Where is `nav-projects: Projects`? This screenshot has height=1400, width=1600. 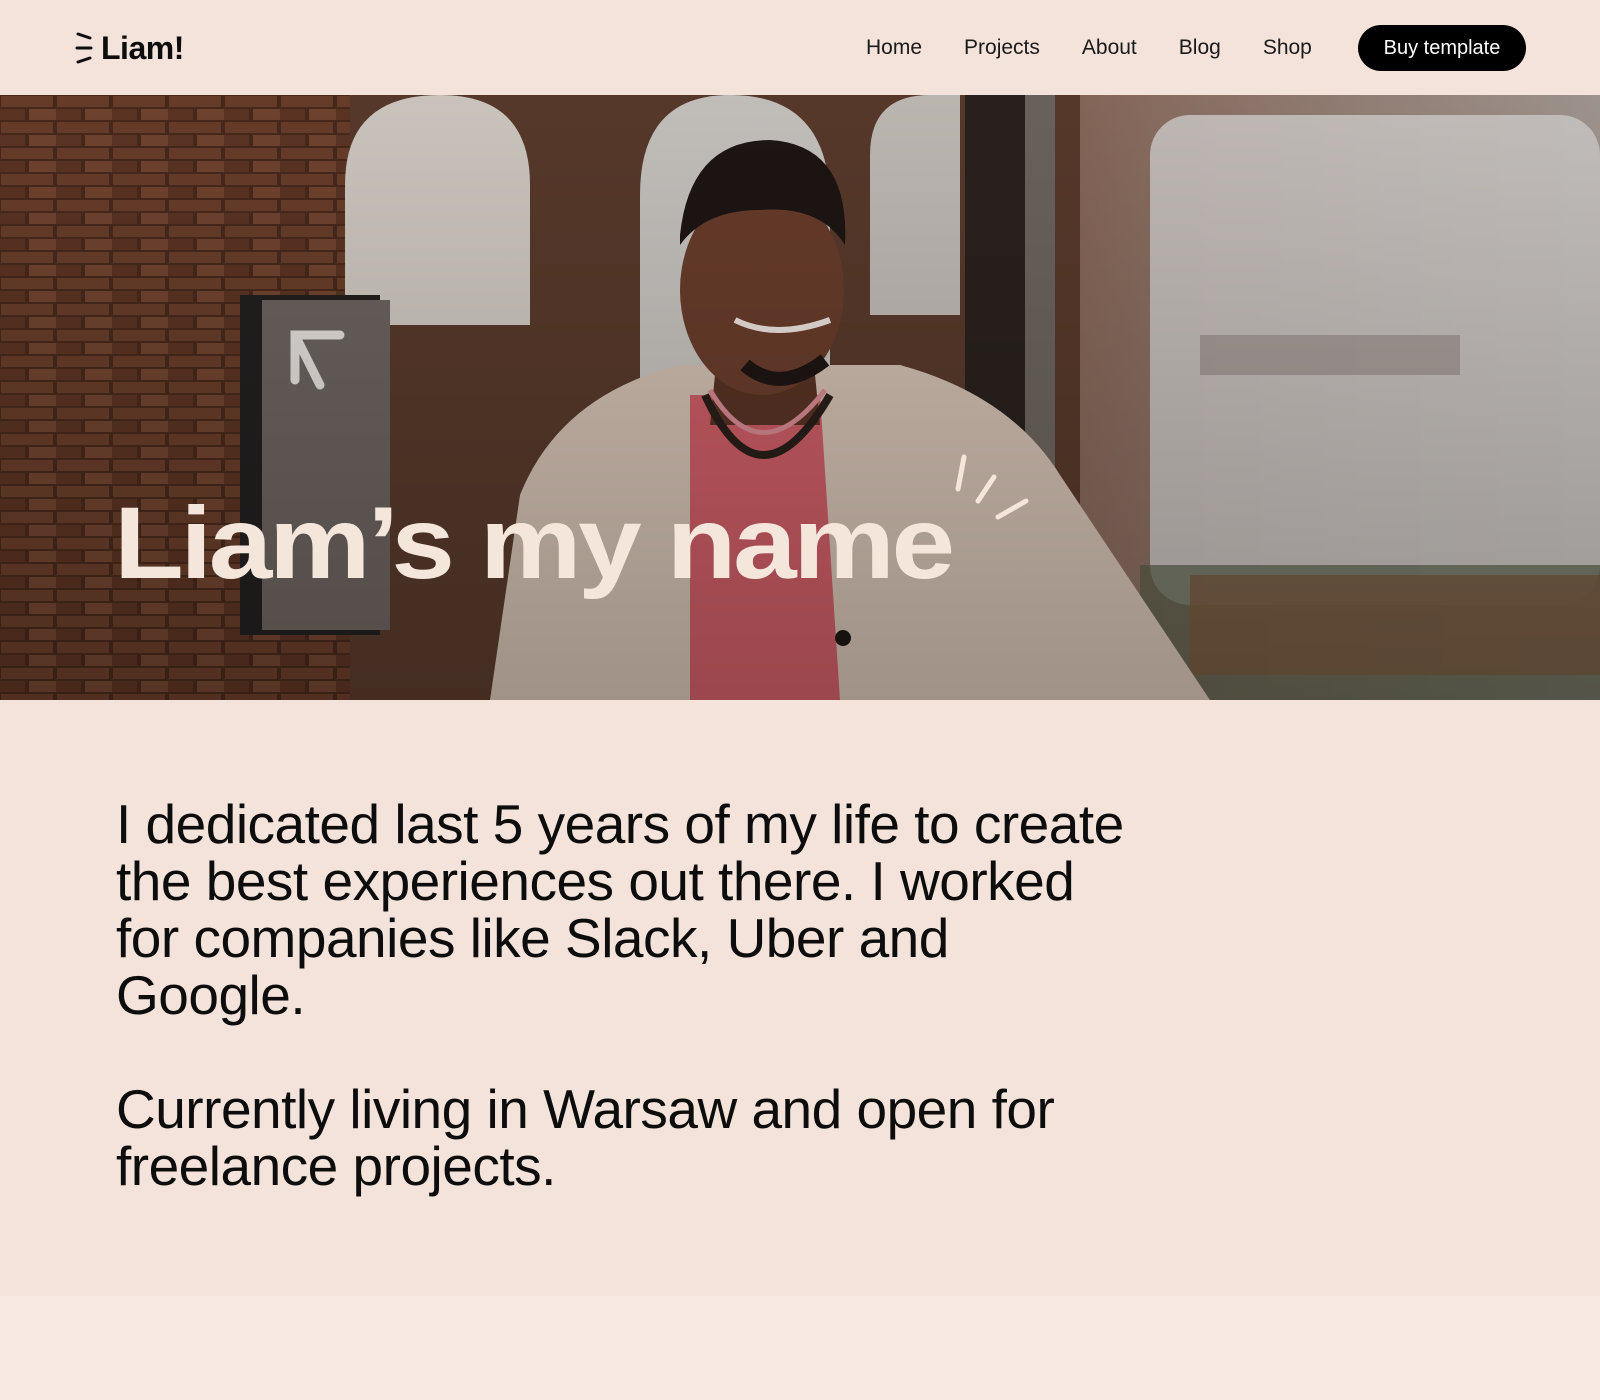
nav-projects: Projects is located at coordinates (1002, 48).